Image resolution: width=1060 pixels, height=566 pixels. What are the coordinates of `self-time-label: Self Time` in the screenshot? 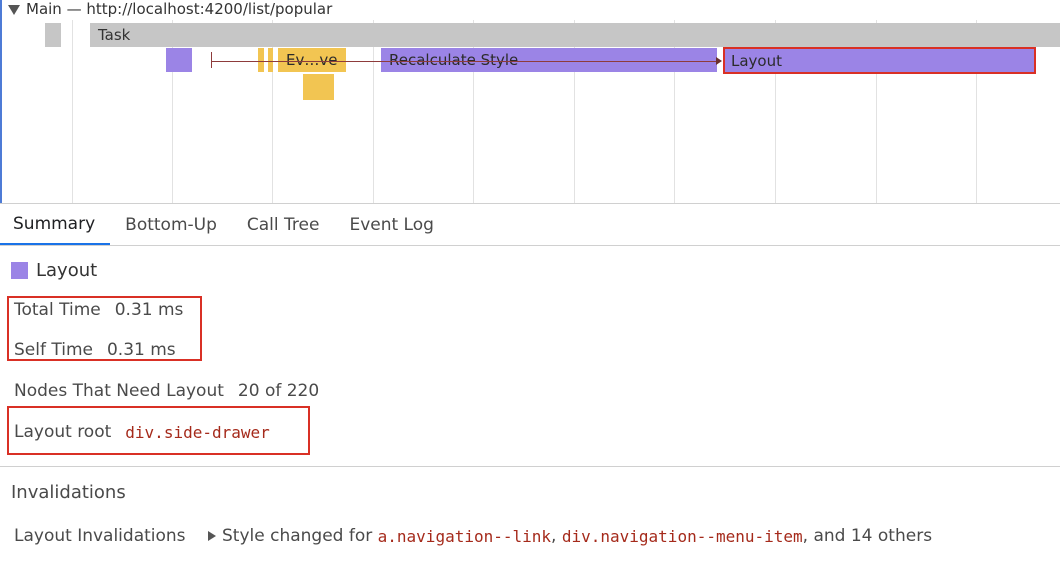 It's located at (53, 350).